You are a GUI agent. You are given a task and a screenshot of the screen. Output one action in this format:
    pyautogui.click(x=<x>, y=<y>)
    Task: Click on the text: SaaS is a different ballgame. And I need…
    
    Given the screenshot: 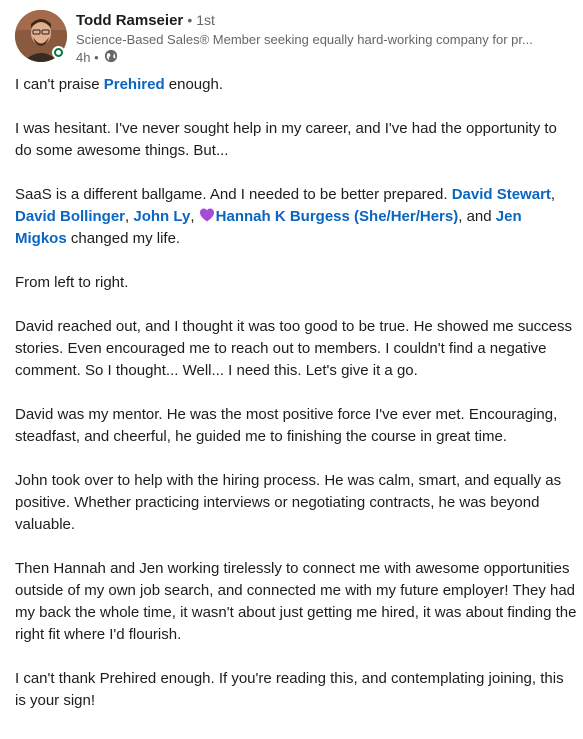 What is the action you would take?
    pyautogui.click(x=233, y=194)
    